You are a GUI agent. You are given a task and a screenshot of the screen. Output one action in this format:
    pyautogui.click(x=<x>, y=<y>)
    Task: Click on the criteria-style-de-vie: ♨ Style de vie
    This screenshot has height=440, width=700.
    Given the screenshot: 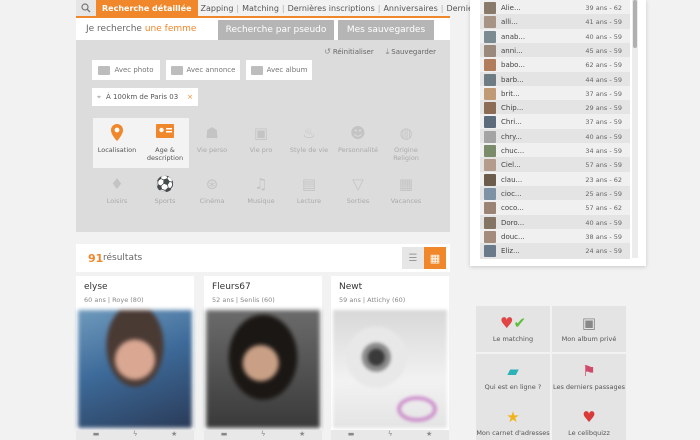 What is the action you would take?
    pyautogui.click(x=309, y=138)
    